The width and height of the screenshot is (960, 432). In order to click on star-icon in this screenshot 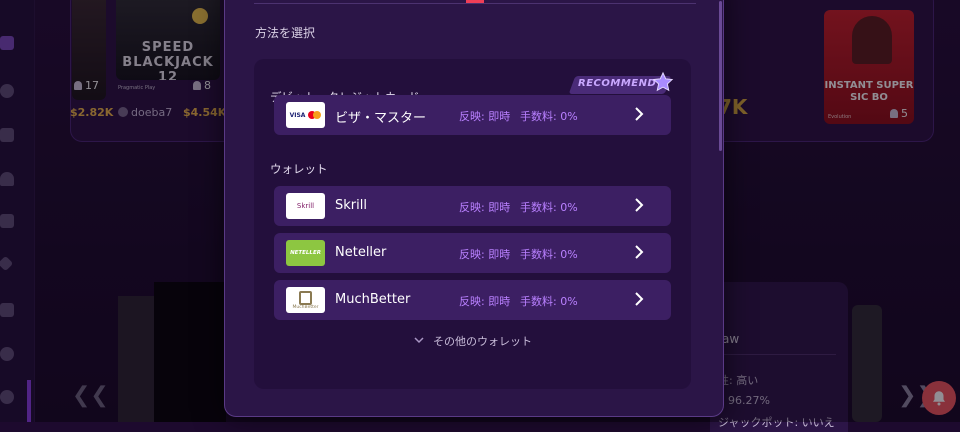, I will do `click(663, 81)`.